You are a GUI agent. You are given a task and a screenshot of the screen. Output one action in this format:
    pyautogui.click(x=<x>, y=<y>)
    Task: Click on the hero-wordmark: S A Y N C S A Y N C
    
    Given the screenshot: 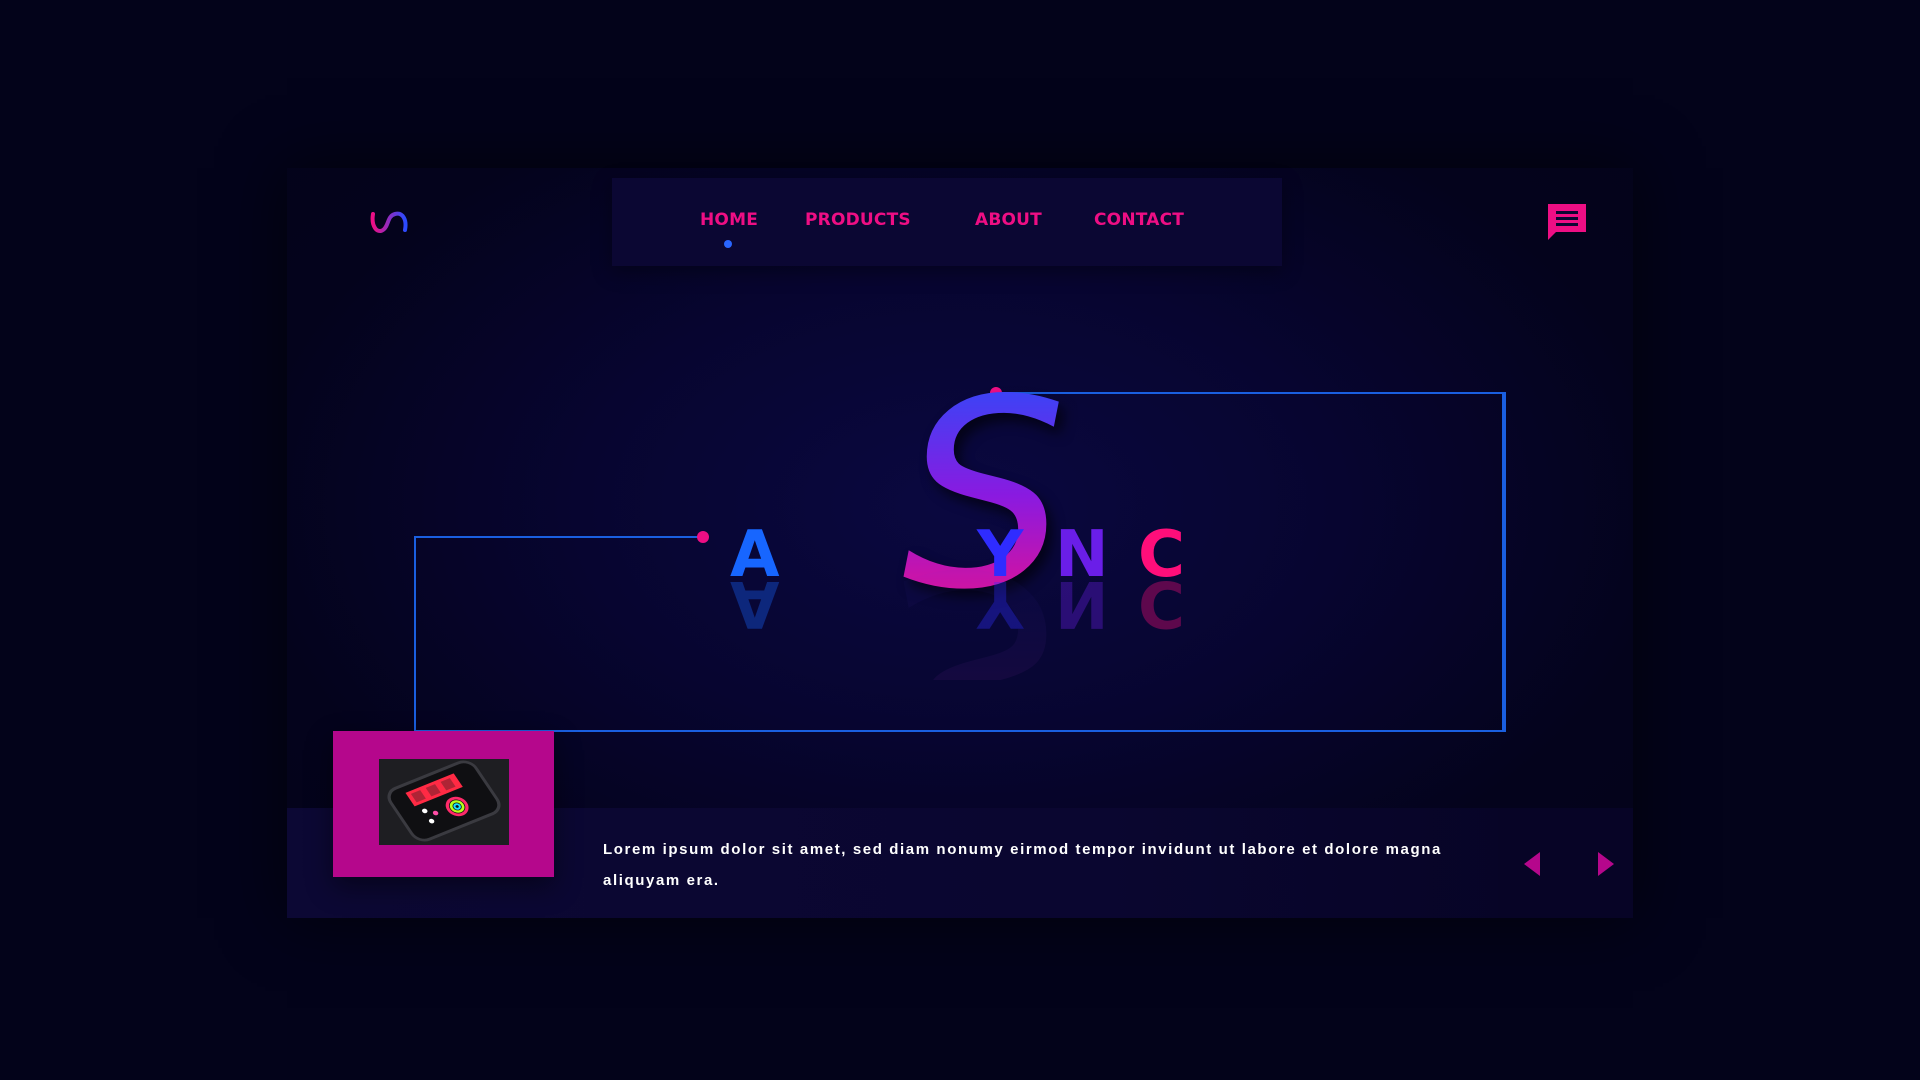 What is the action you would take?
    pyautogui.click(x=957, y=512)
    